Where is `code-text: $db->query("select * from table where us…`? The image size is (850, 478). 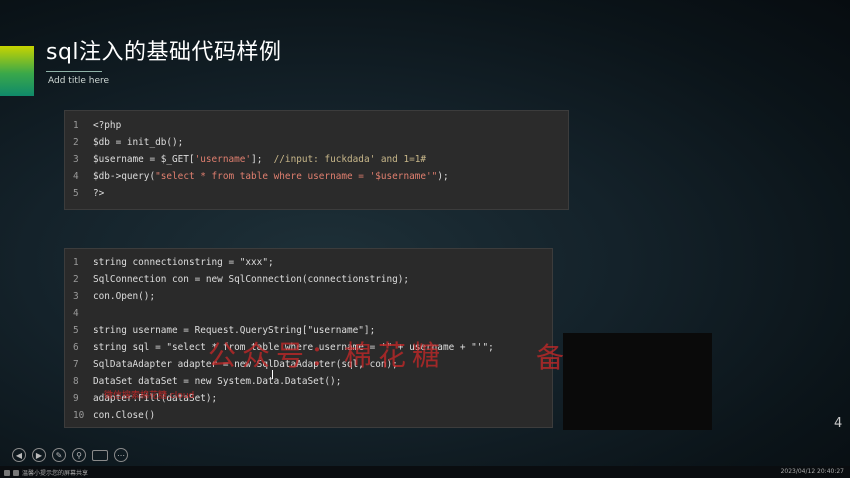
code-text: $db->query("select * from table where us… is located at coordinates (271, 176).